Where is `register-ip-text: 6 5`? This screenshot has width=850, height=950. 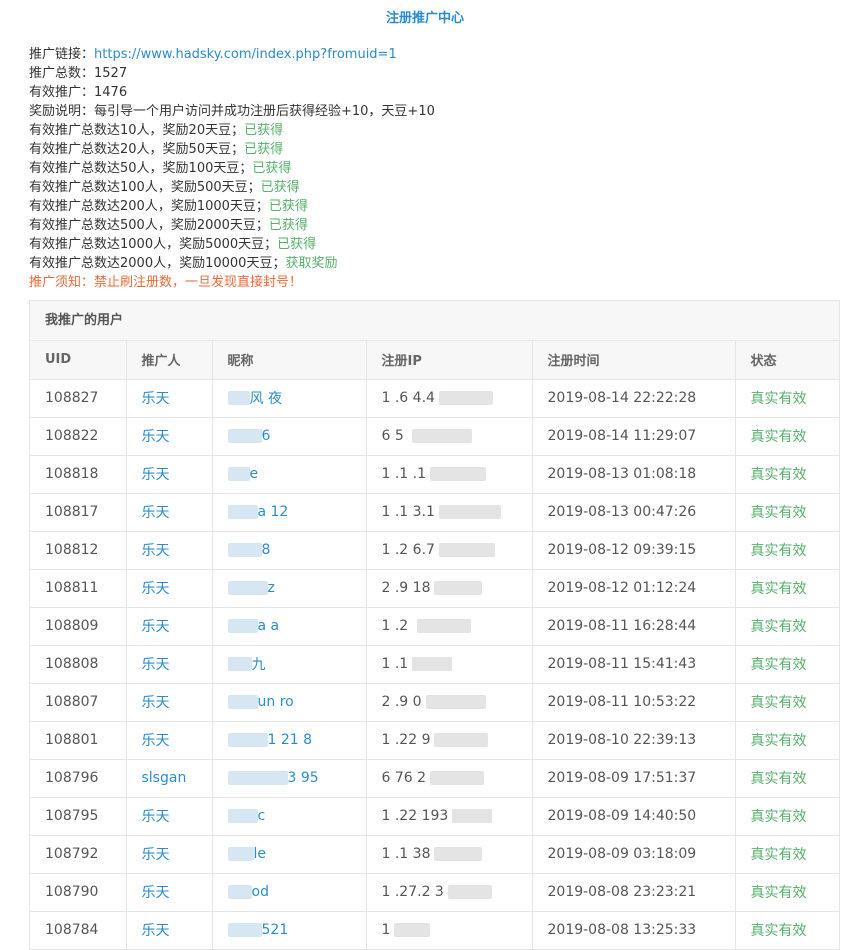
register-ip-text: 6 5 is located at coordinates (395, 436).